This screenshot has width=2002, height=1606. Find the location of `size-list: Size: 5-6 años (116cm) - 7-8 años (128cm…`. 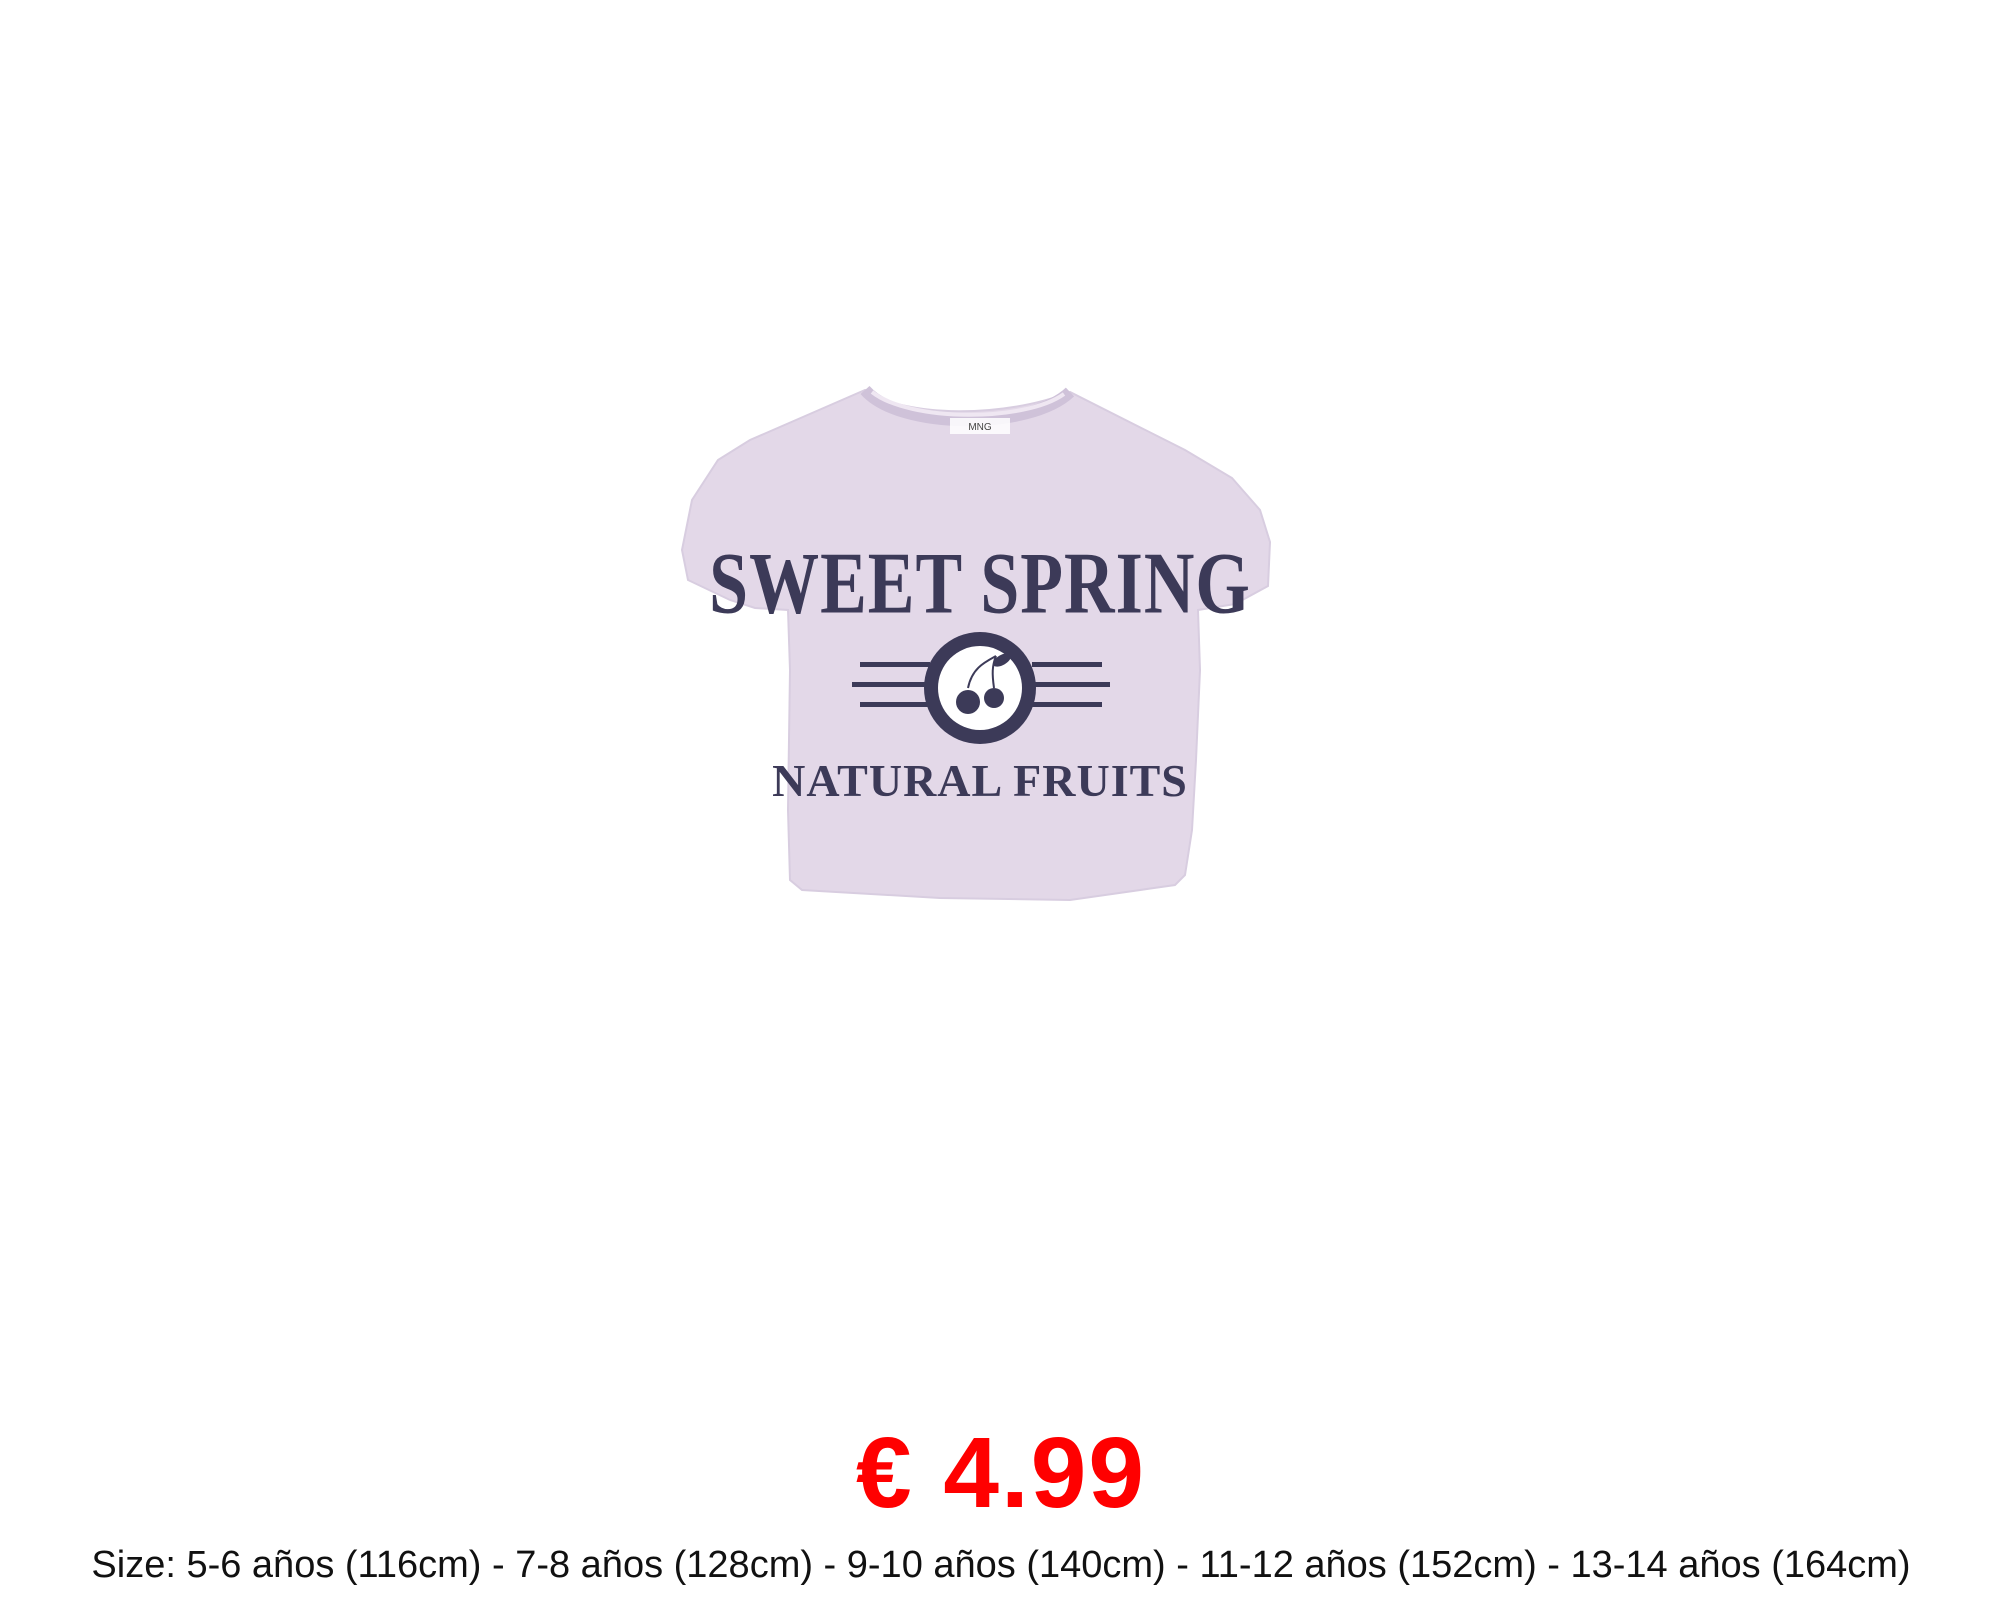

size-list: Size: 5-6 años (116cm) - 7-8 años (128cm… is located at coordinates (1001, 1565).